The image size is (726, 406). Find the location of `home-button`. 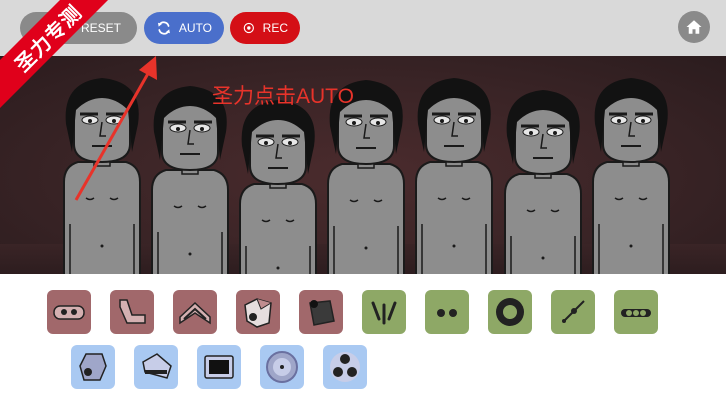

home-button is located at coordinates (694, 27).